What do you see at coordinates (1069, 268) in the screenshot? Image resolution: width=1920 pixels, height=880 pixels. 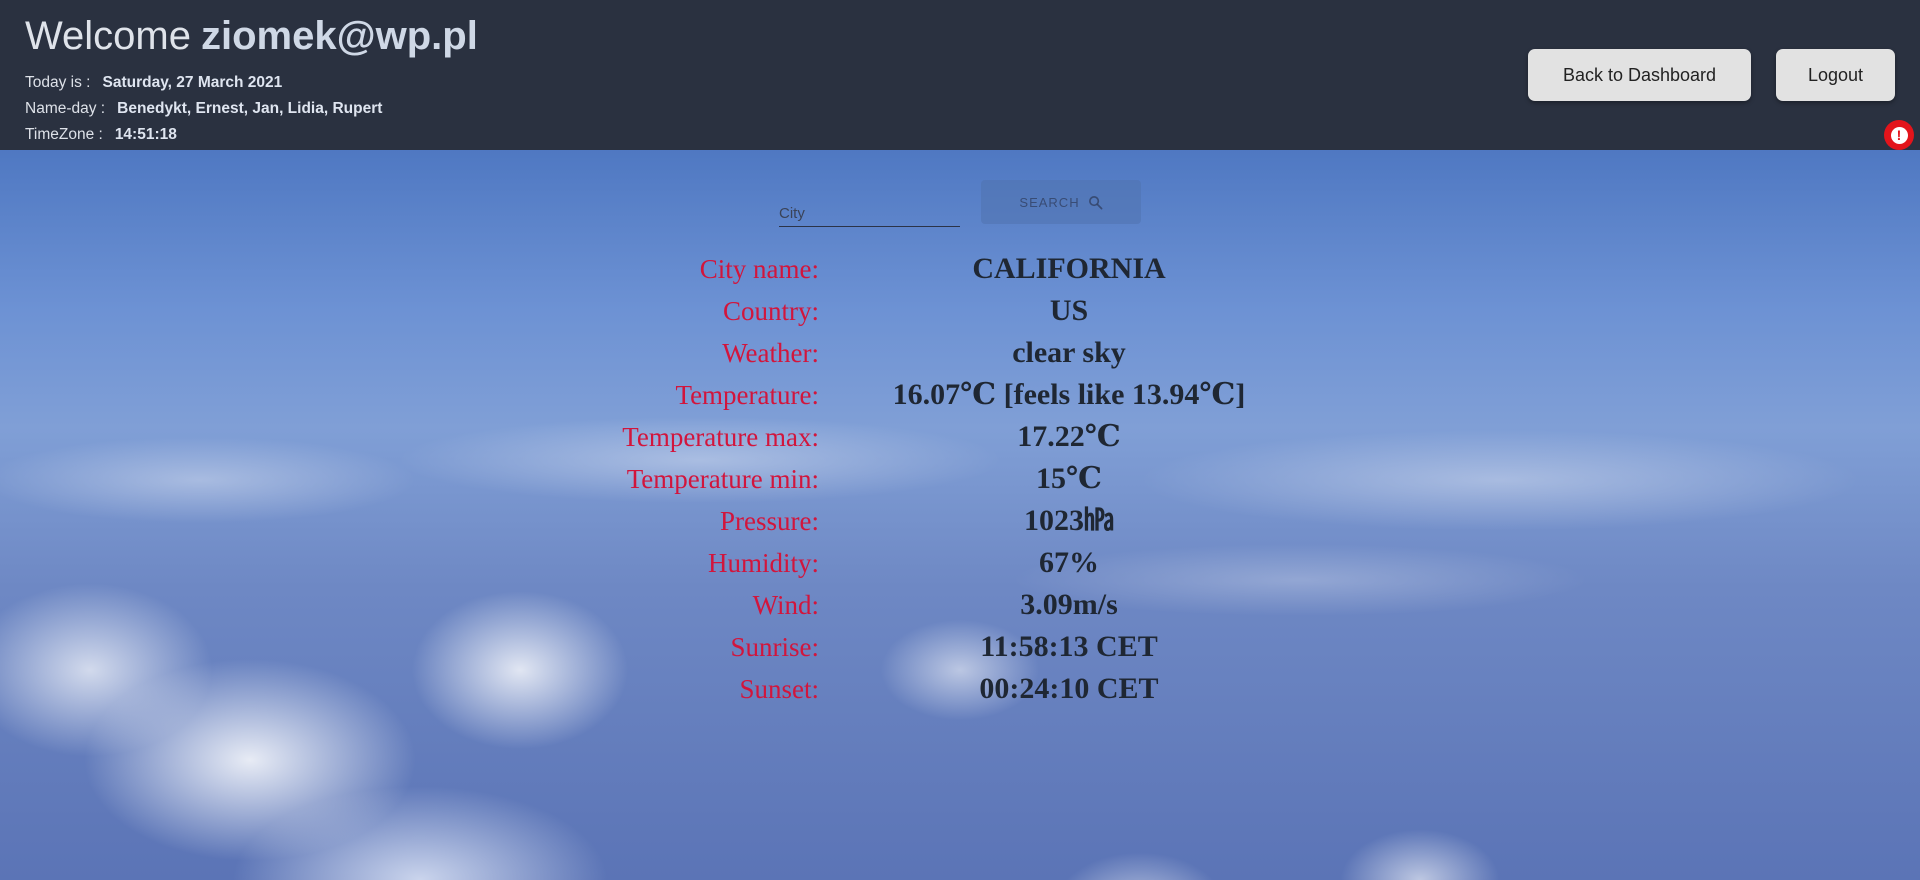 I see `city-name-value: CALIFORNIA` at bounding box center [1069, 268].